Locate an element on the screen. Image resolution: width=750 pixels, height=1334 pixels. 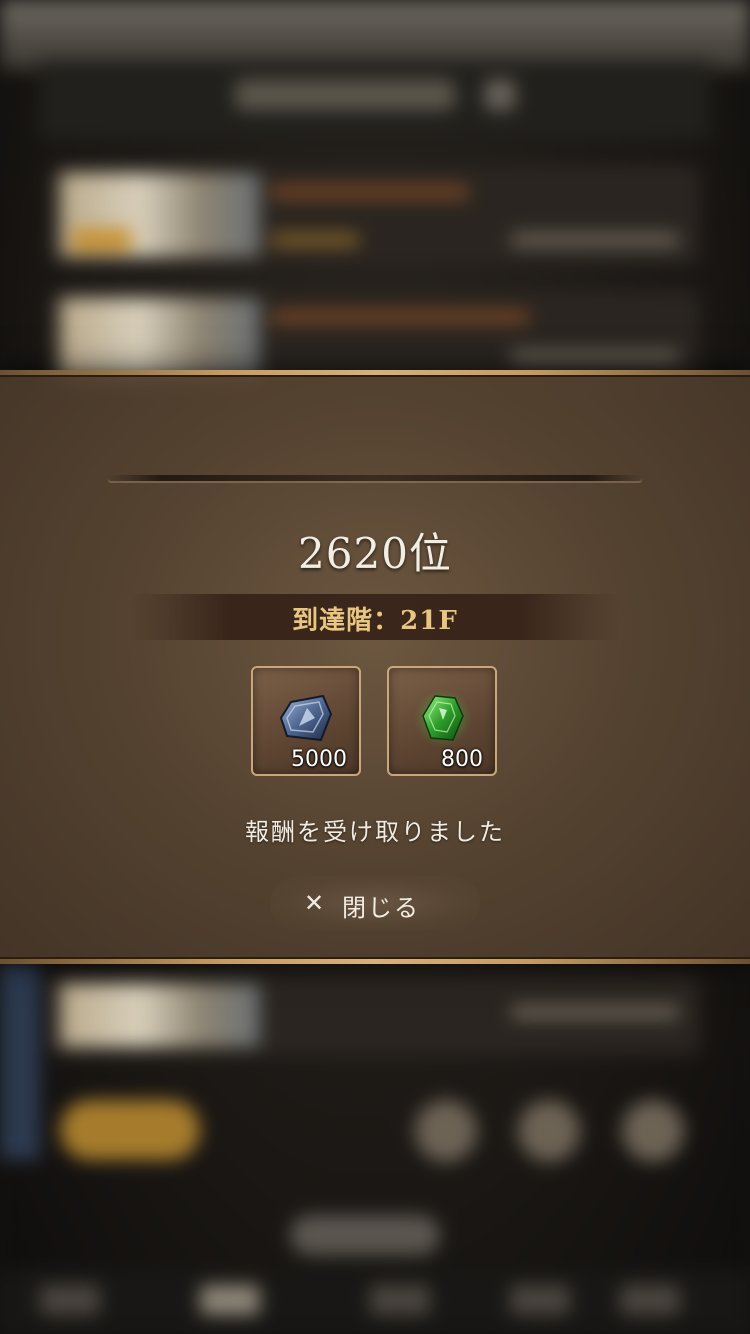
floor-banner: 到達階：21F is located at coordinates (375, 617).